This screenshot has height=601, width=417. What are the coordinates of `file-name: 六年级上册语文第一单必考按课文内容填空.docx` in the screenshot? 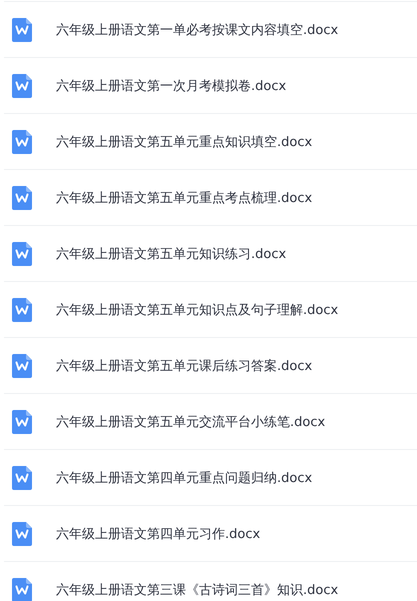 It's located at (197, 30).